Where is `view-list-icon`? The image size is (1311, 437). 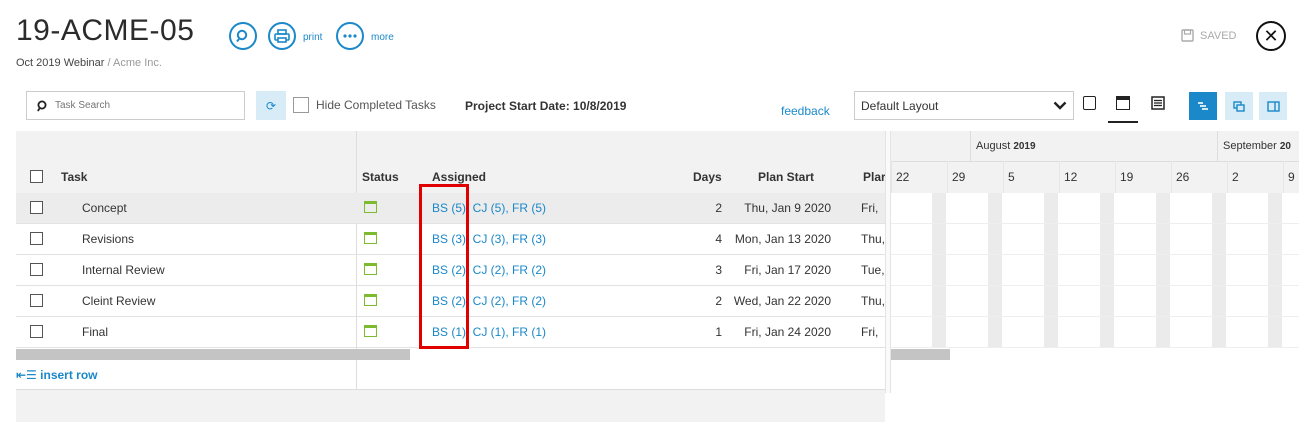 view-list-icon is located at coordinates (1158, 105).